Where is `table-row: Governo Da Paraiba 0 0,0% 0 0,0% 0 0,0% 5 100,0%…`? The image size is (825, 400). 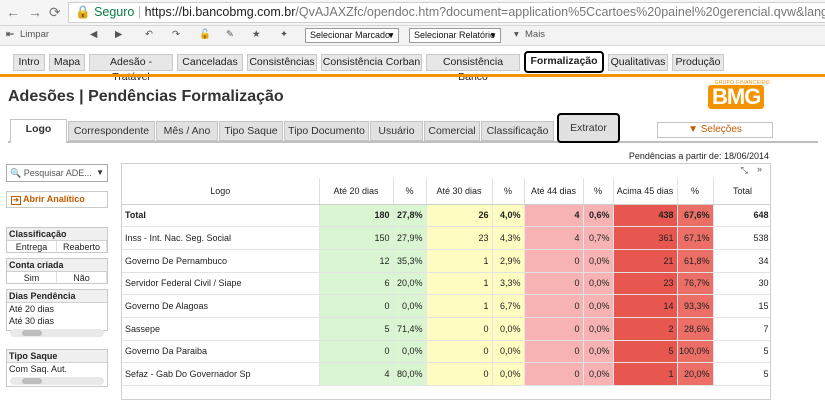 table-row: Governo Da Paraiba 0 0,0% 0 0,0% 0 0,0% 5 100,0%… is located at coordinates (446, 352).